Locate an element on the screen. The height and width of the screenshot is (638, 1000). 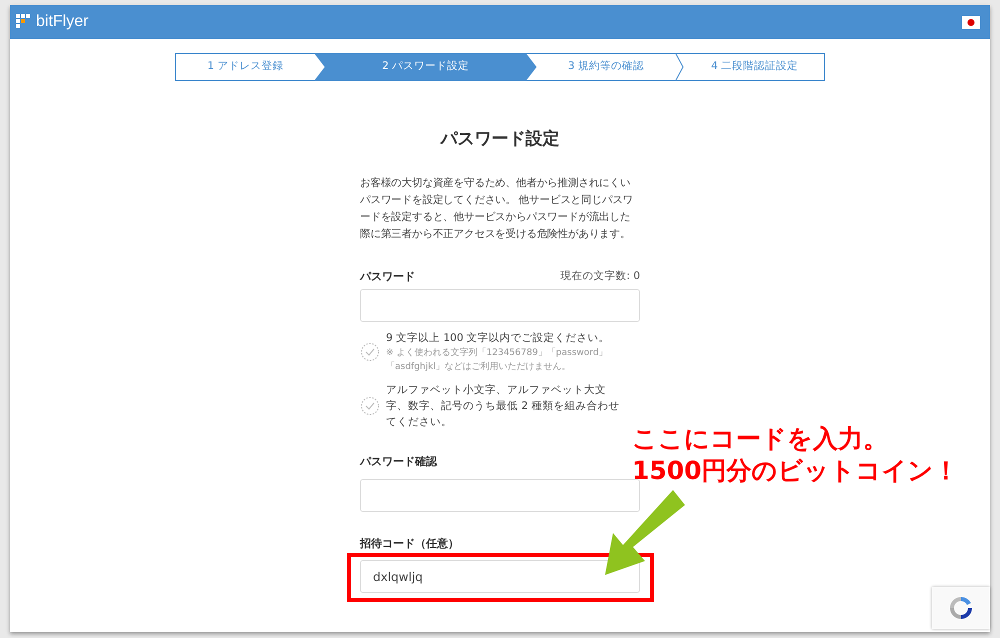
invite-code-field: dxlqwljq is located at coordinates (500, 576).